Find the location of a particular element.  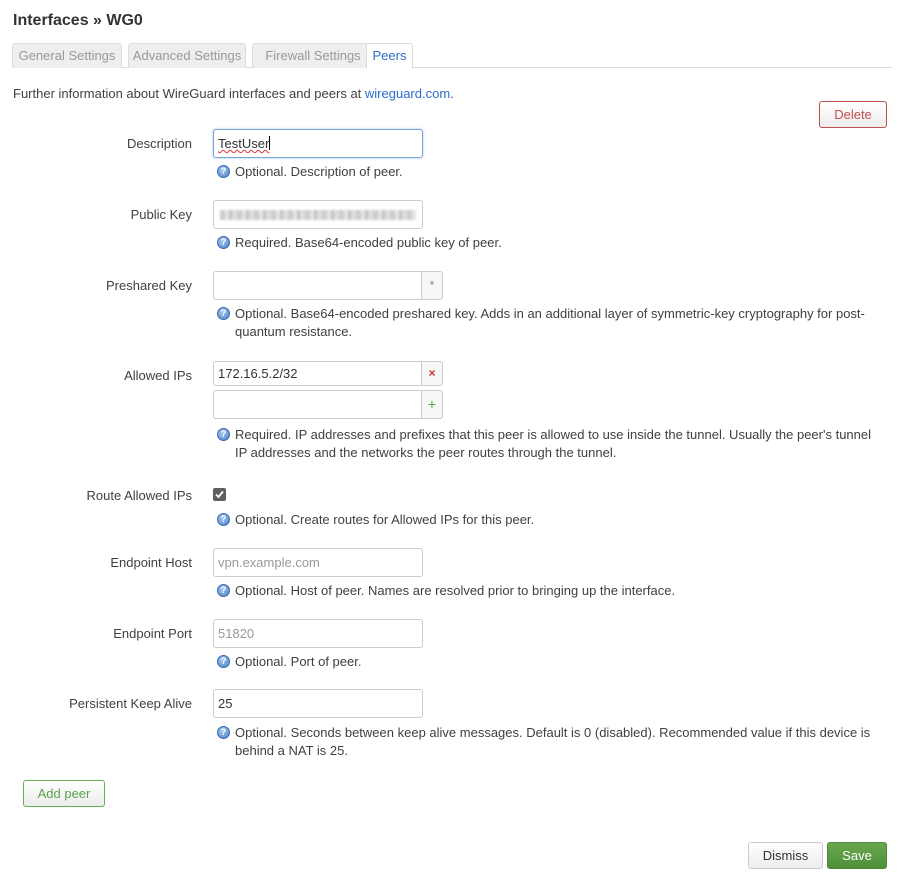

description-input: TestUser is located at coordinates (318, 143).